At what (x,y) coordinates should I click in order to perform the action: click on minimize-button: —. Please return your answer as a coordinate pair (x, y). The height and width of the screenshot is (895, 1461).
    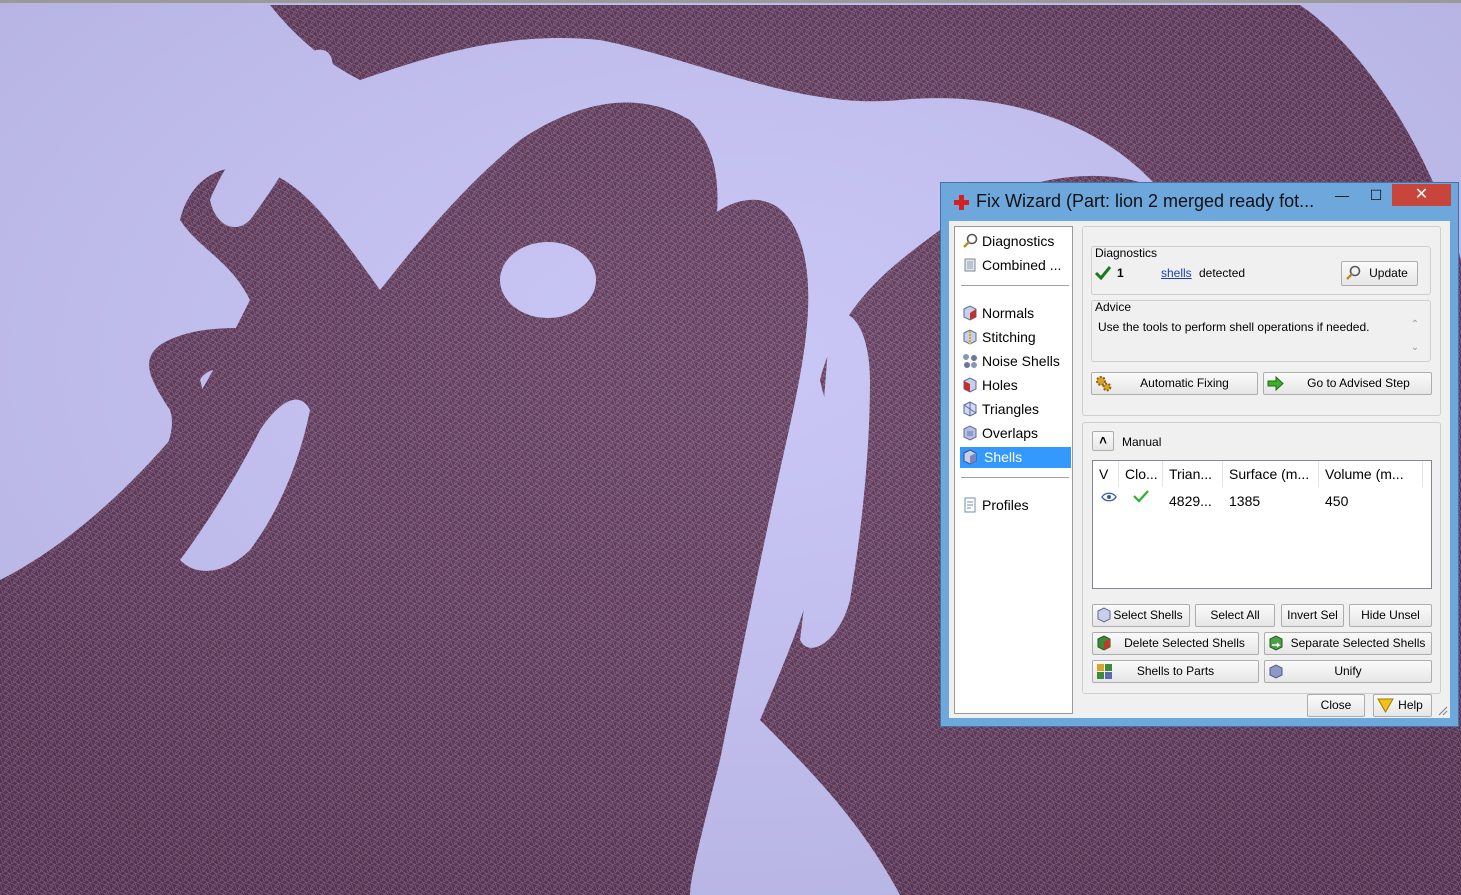
    Looking at the image, I should click on (1342, 195).